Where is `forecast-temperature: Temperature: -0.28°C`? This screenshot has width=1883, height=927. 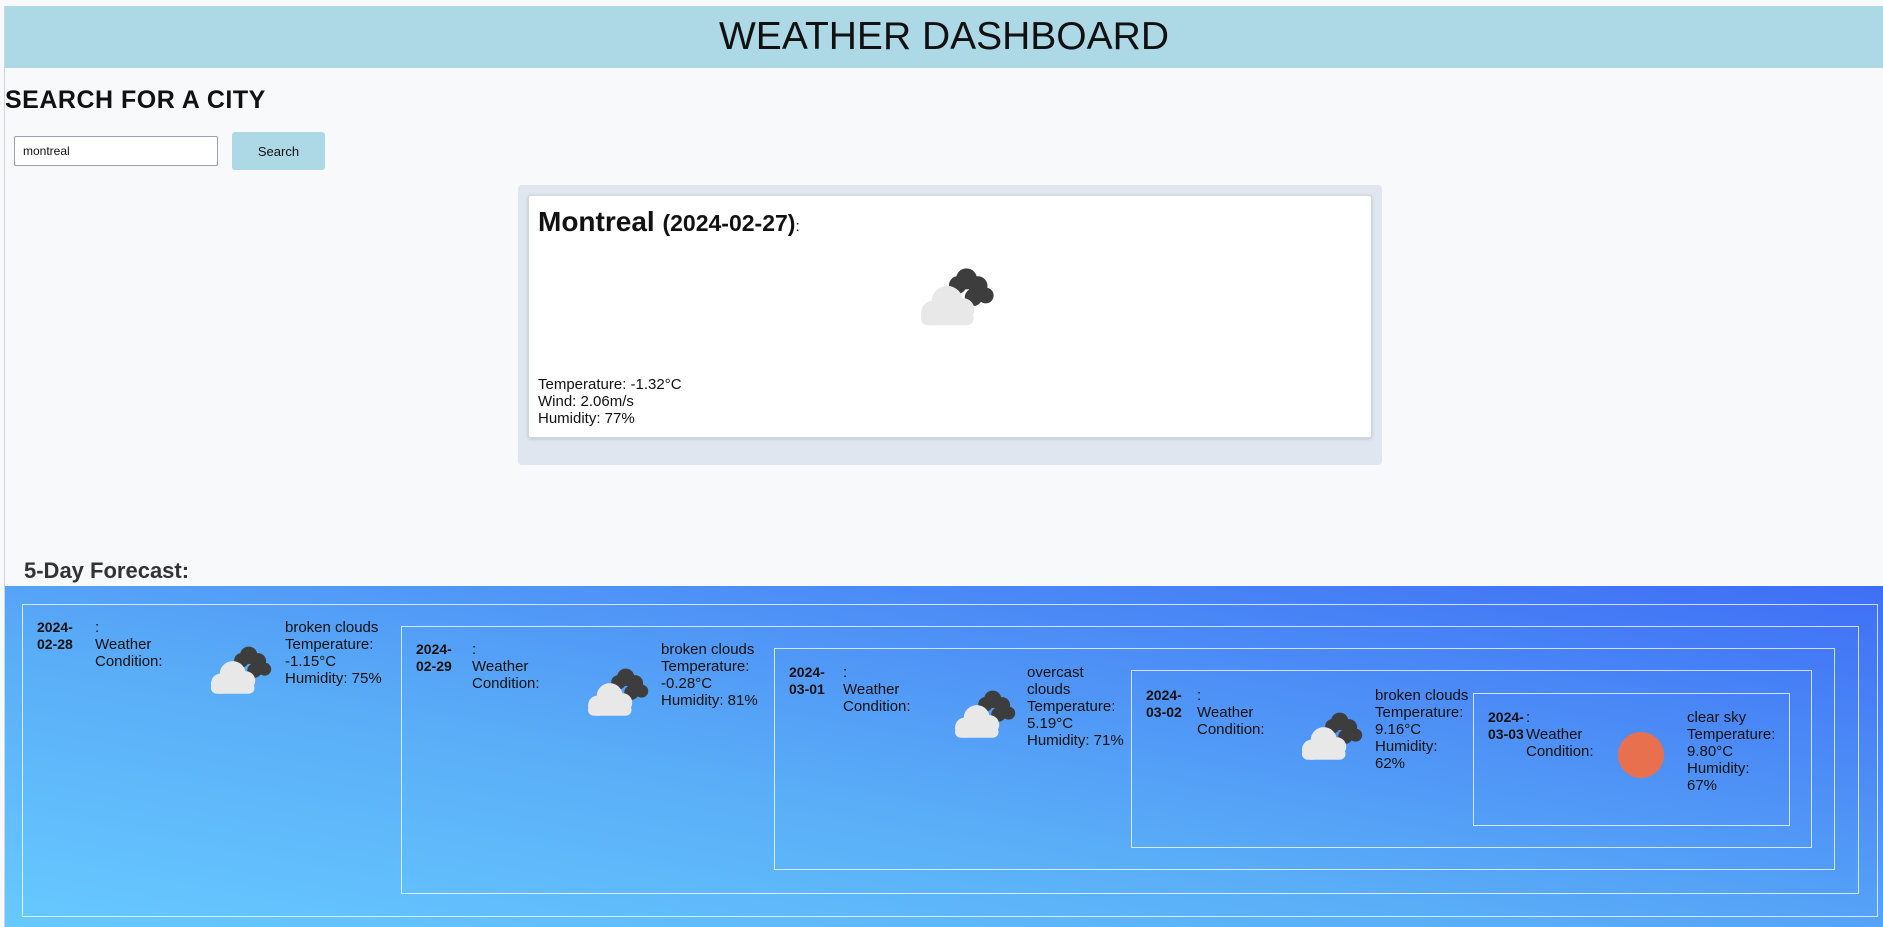
forecast-temperature: Temperature: -0.28°C is located at coordinates (705, 675).